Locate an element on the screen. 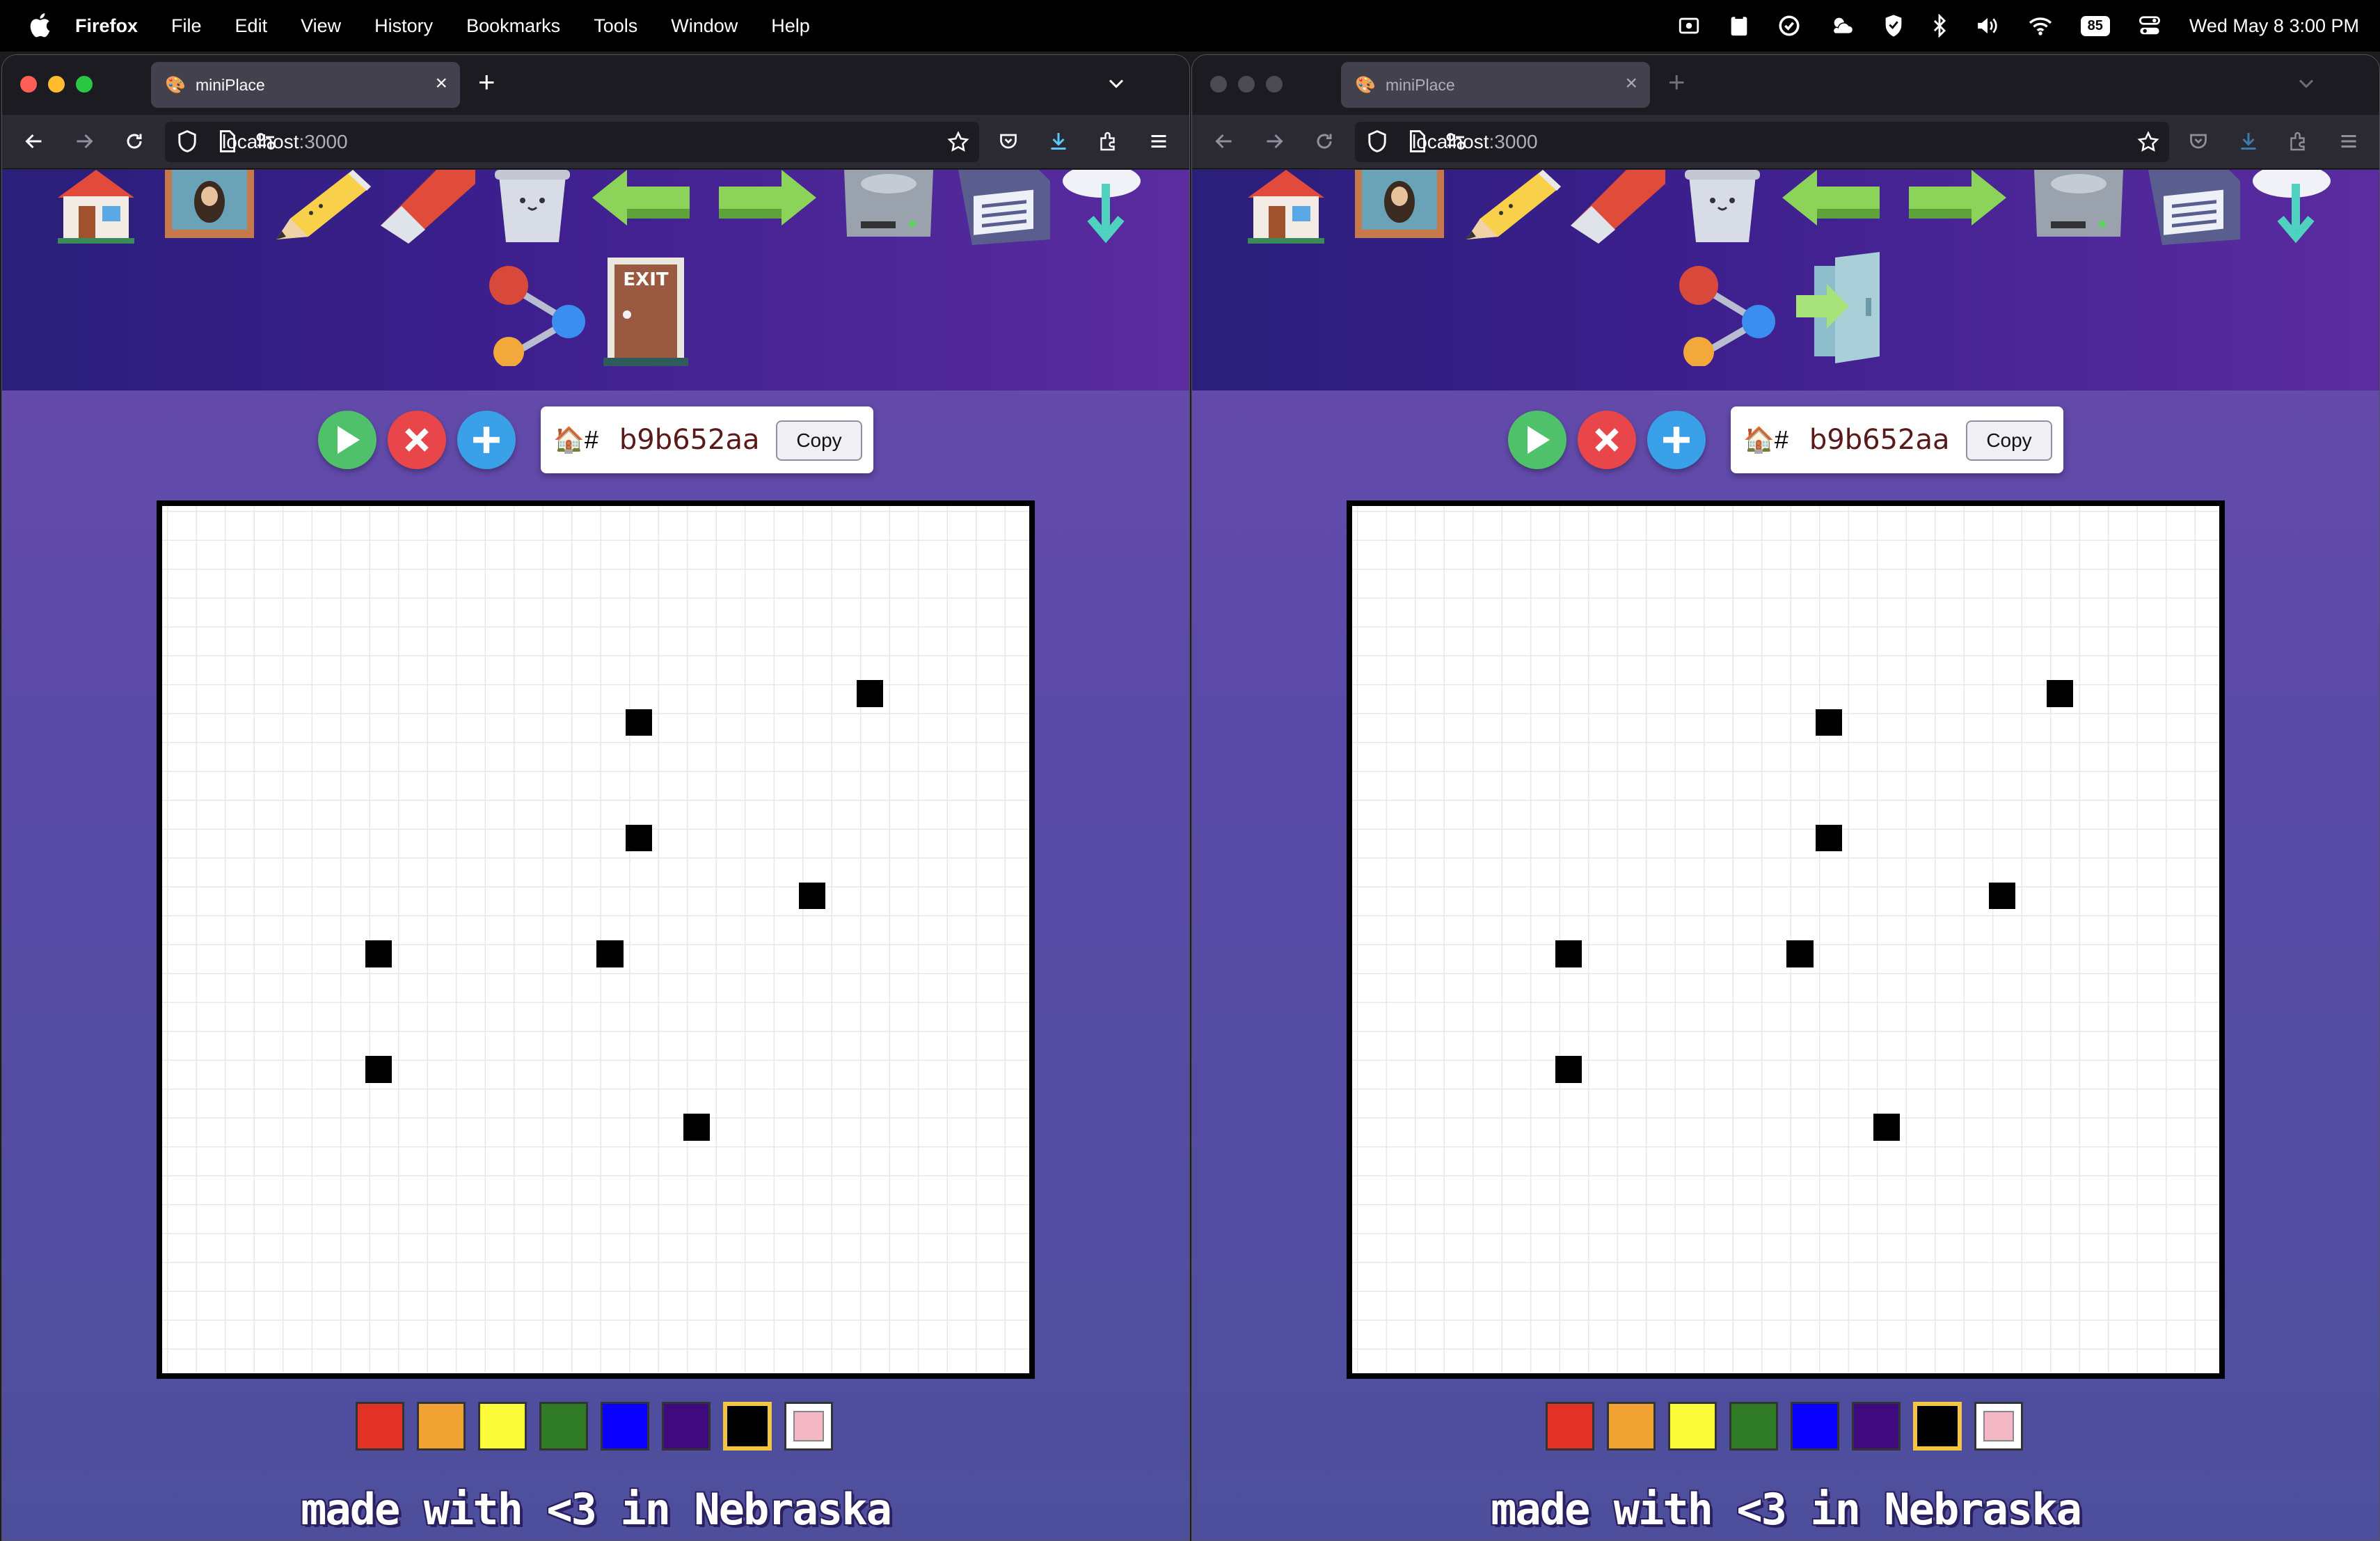 This screenshot has width=2380, height=1541. site-permissions-icon is located at coordinates (265, 141).